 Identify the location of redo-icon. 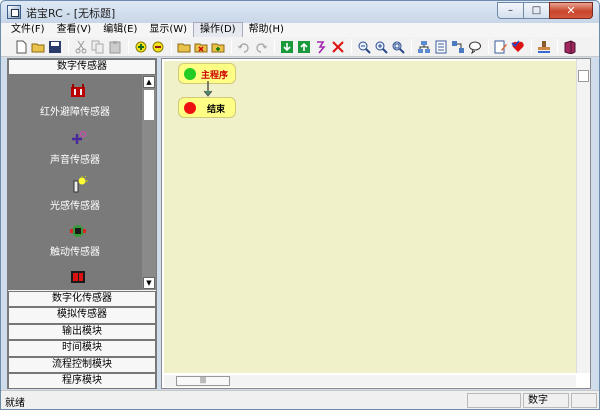
(261, 47).